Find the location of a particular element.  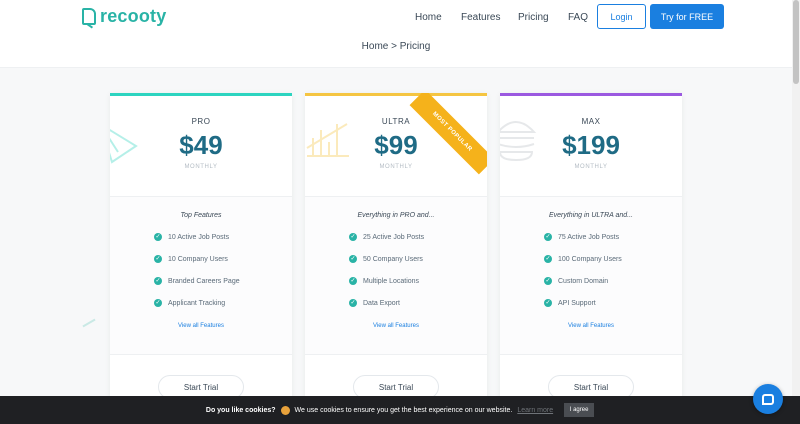

cookie-icon is located at coordinates (285, 410).